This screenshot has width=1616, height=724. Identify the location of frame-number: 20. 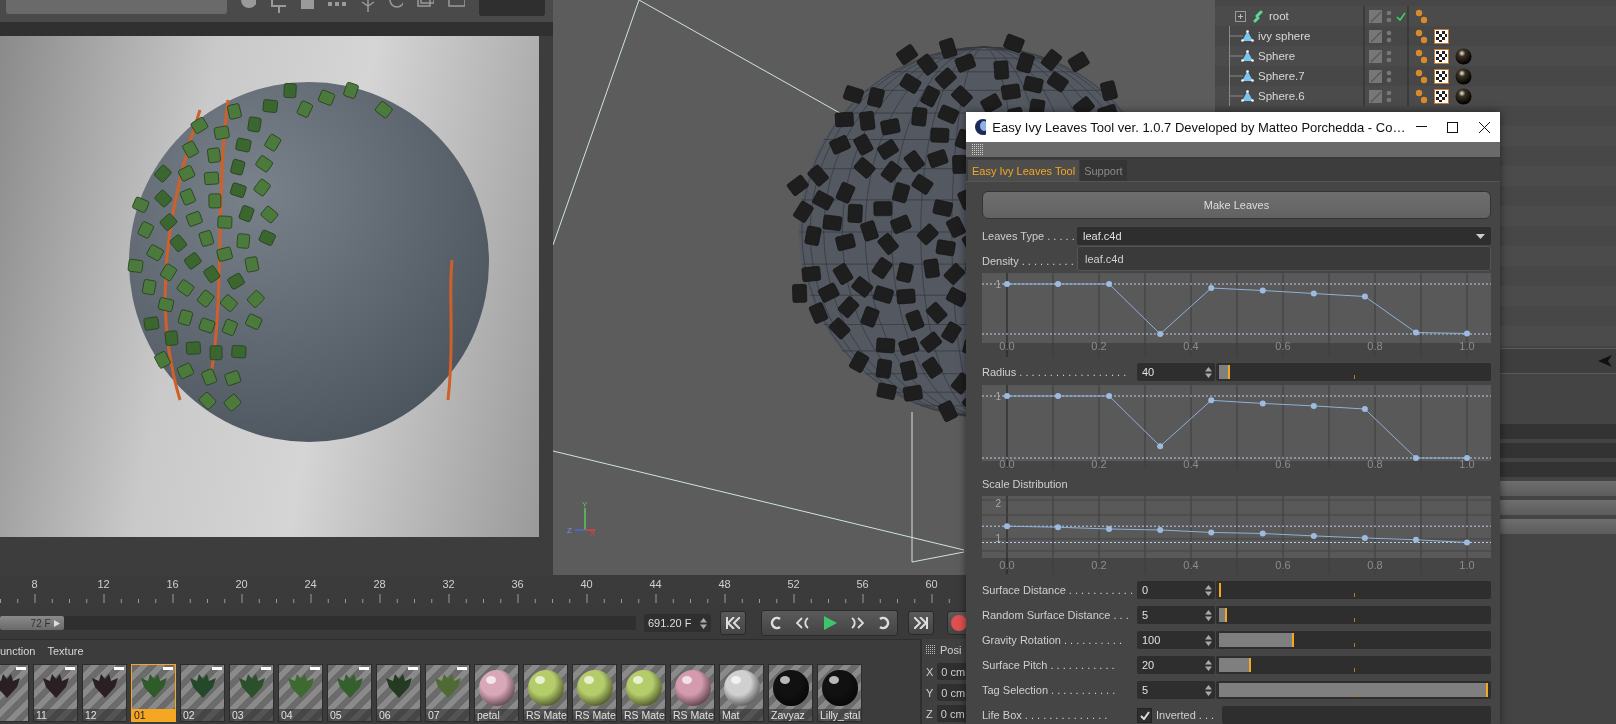
(241, 584).